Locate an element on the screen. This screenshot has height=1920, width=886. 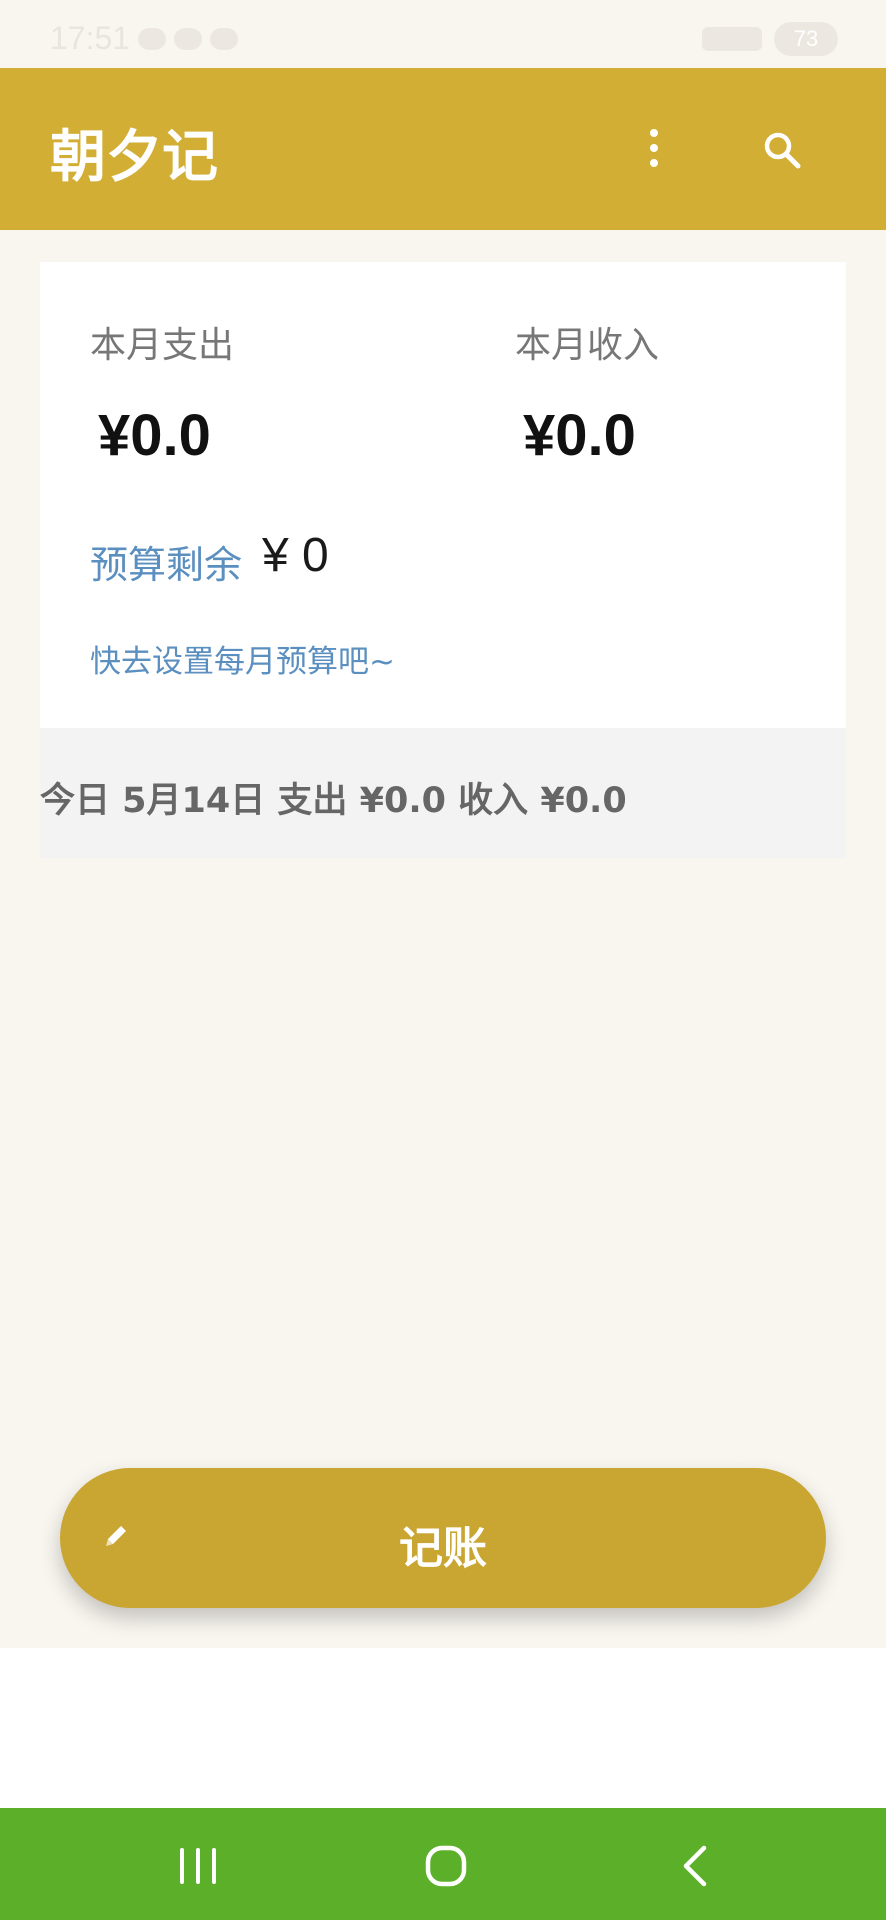
battery-level: 73 is located at coordinates (806, 38).